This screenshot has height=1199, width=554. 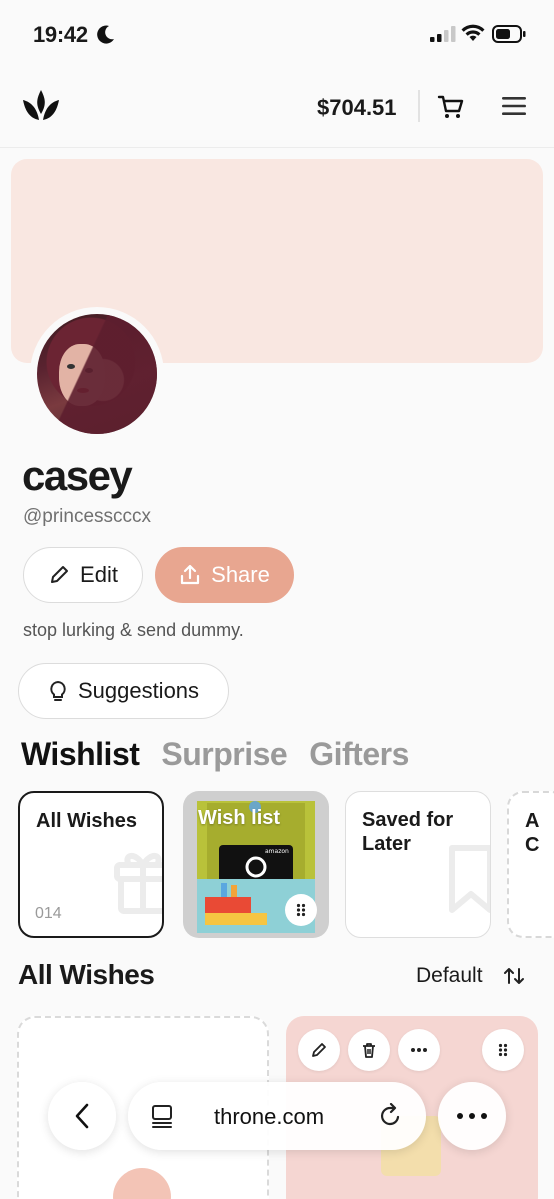 I want to click on wish-more-button, so click(x=419, y=1050).